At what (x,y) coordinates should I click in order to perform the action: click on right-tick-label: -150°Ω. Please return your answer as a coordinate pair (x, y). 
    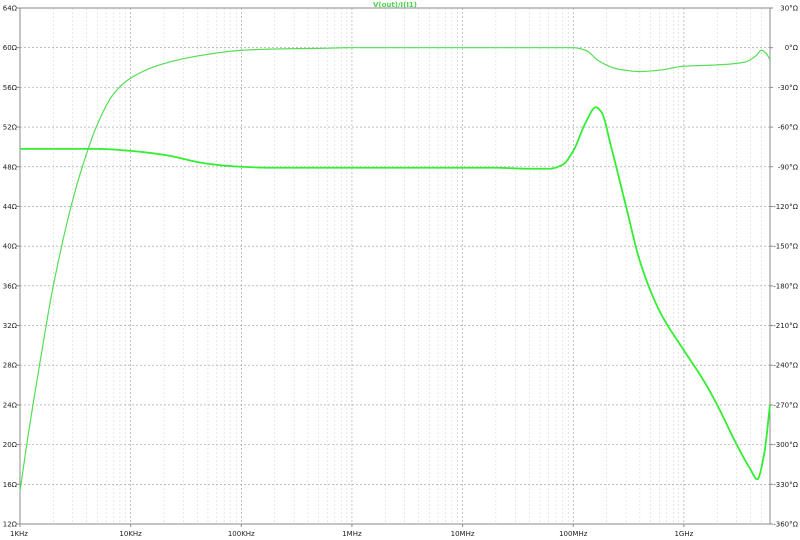
    Looking at the image, I should click on (785, 247).